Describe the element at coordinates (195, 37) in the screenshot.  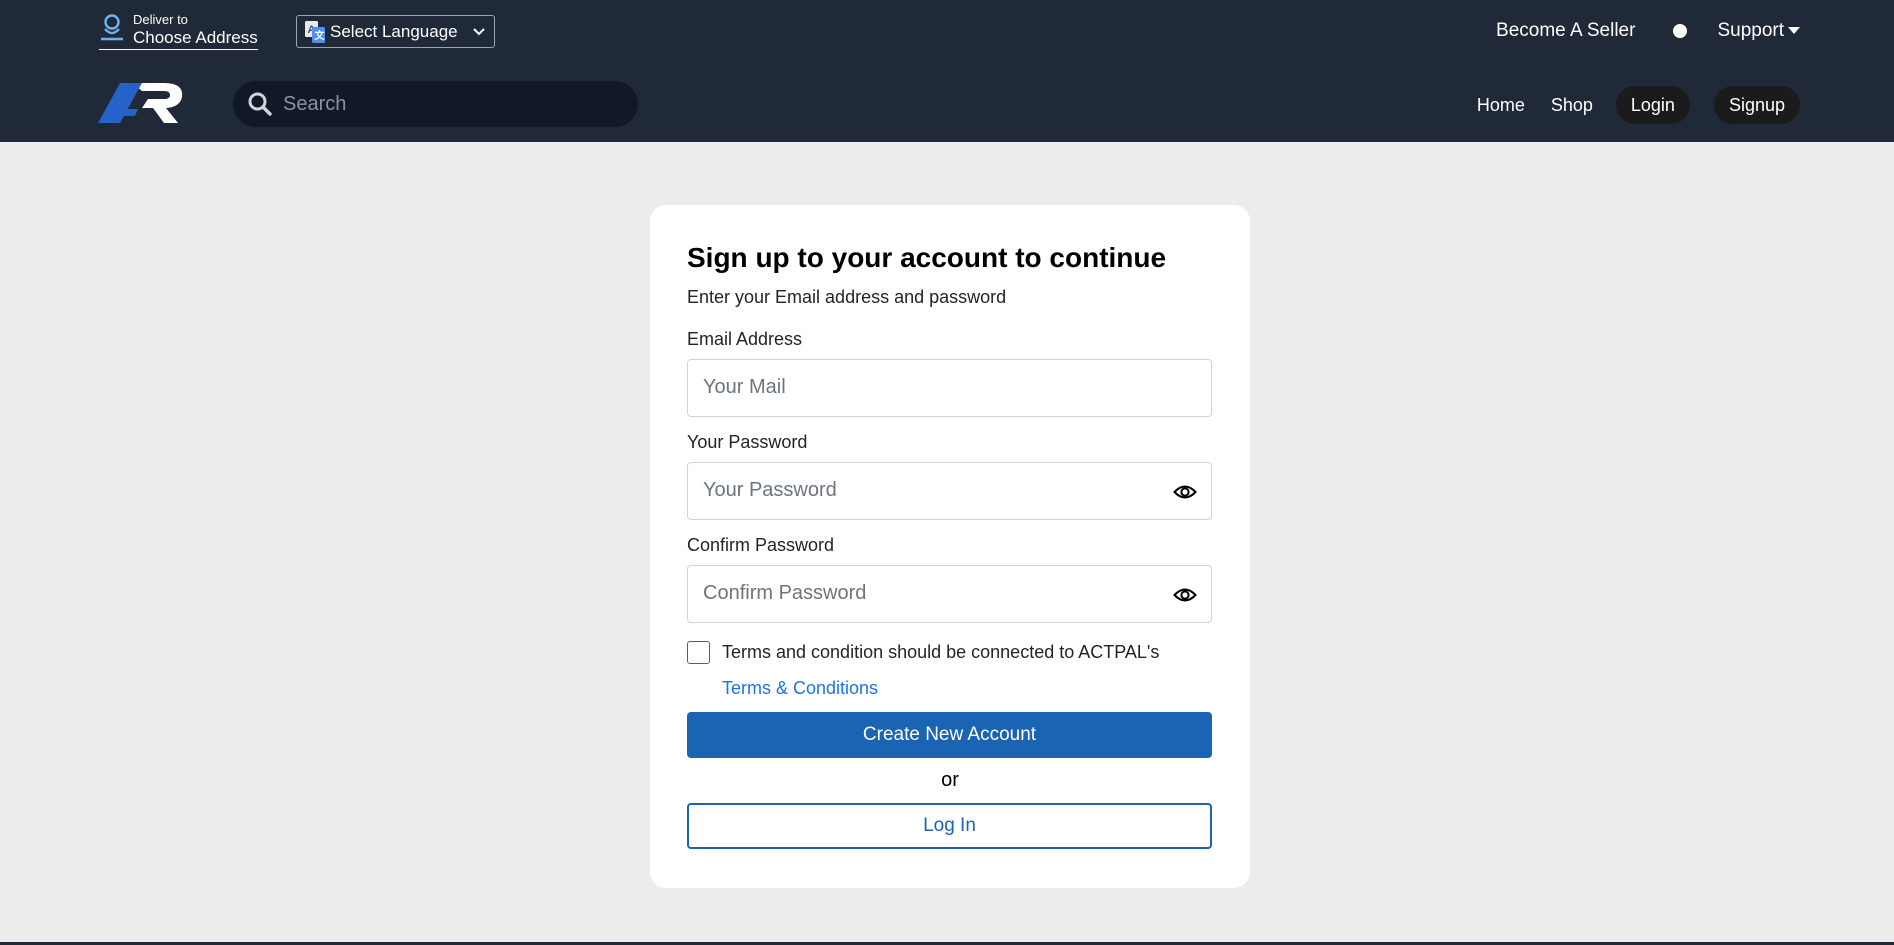
I see `choose-address-label: Choose Address` at that location.